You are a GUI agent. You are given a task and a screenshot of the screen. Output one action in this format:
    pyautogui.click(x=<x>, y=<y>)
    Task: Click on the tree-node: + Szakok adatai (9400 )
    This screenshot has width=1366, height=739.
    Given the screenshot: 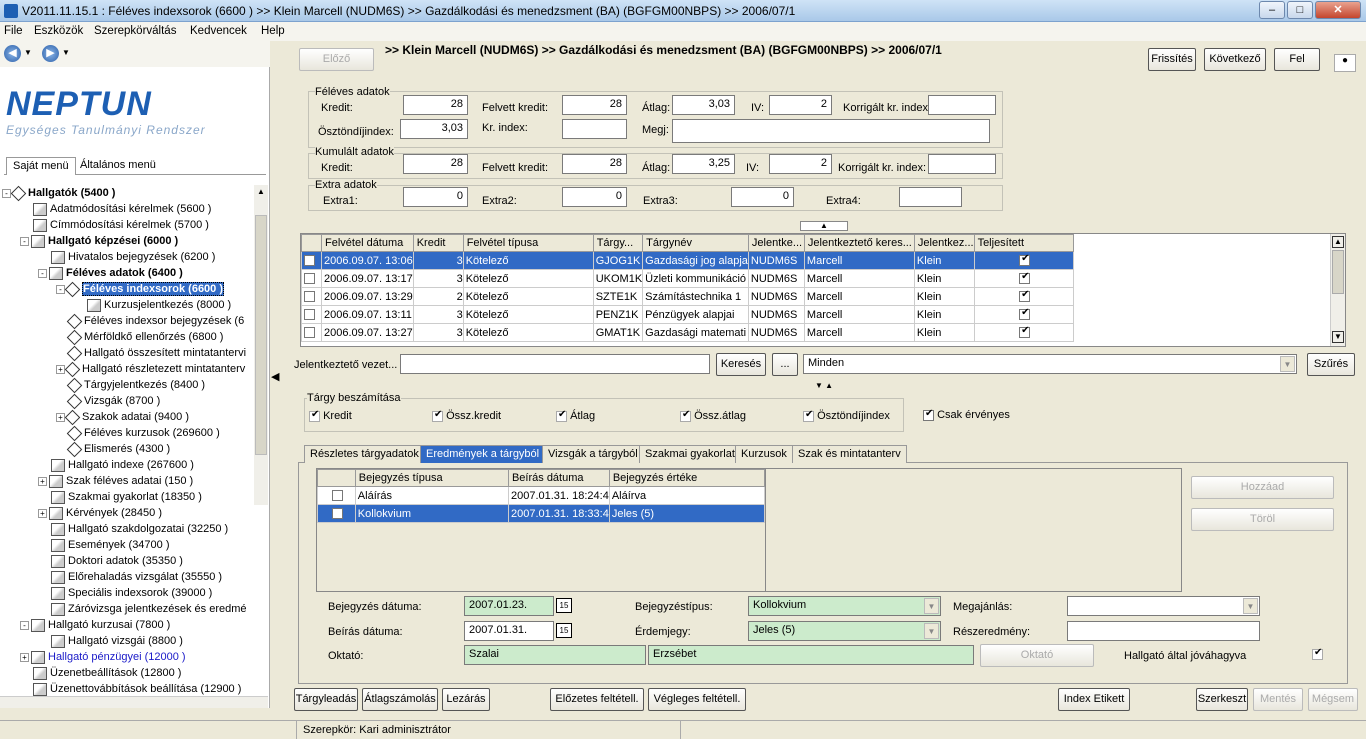 What is the action you would take?
    pyautogui.click(x=122, y=417)
    